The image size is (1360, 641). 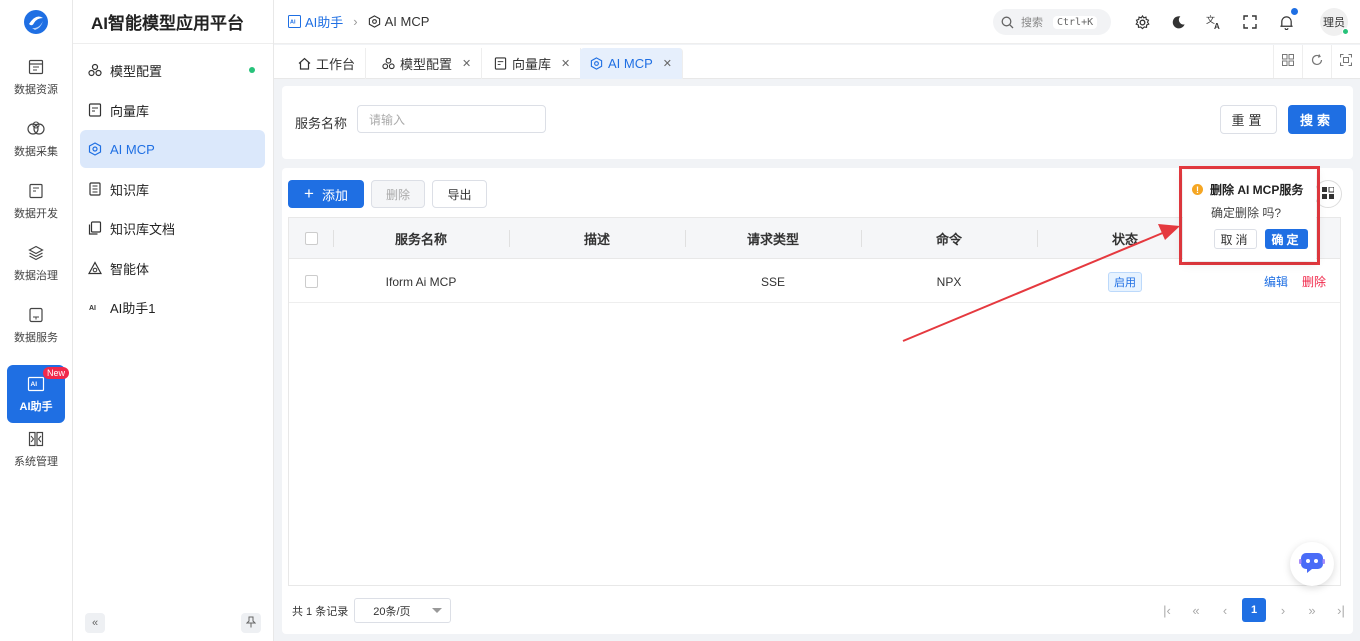 I want to click on online-dot, so click(x=1345, y=31).